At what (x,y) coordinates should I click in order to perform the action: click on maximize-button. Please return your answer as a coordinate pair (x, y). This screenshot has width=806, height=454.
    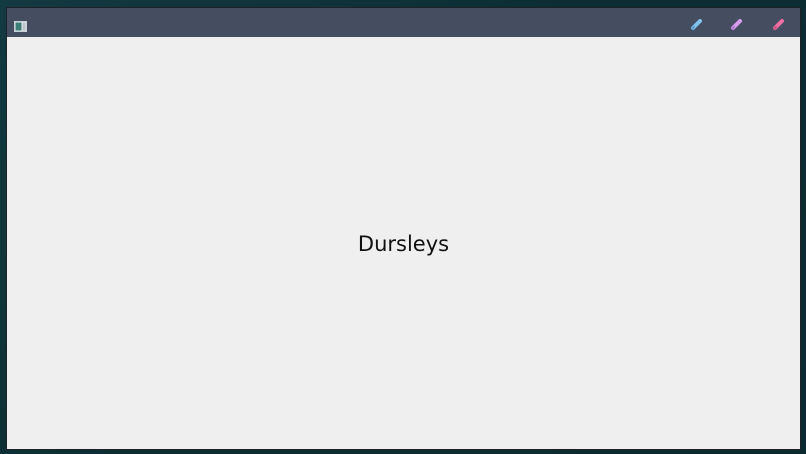
    Looking at the image, I should click on (736, 22).